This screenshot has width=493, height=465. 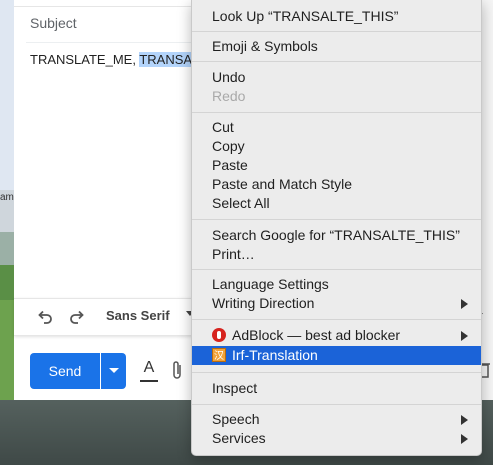 What do you see at coordinates (336, 46) in the screenshot?
I see `menu-item-emoji-symbols: Emoji & Symbols` at bounding box center [336, 46].